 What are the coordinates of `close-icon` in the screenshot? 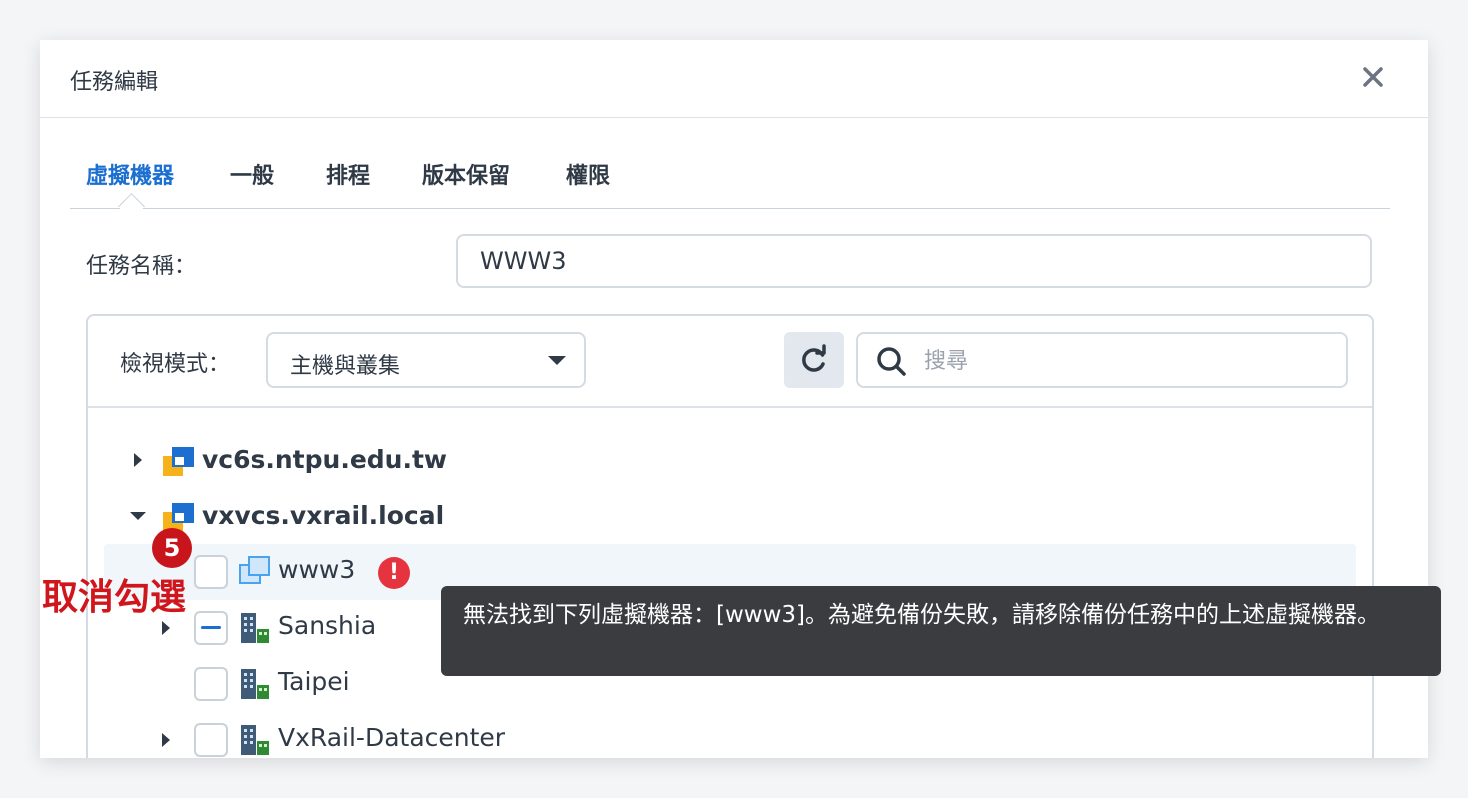 It's located at (1373, 77).